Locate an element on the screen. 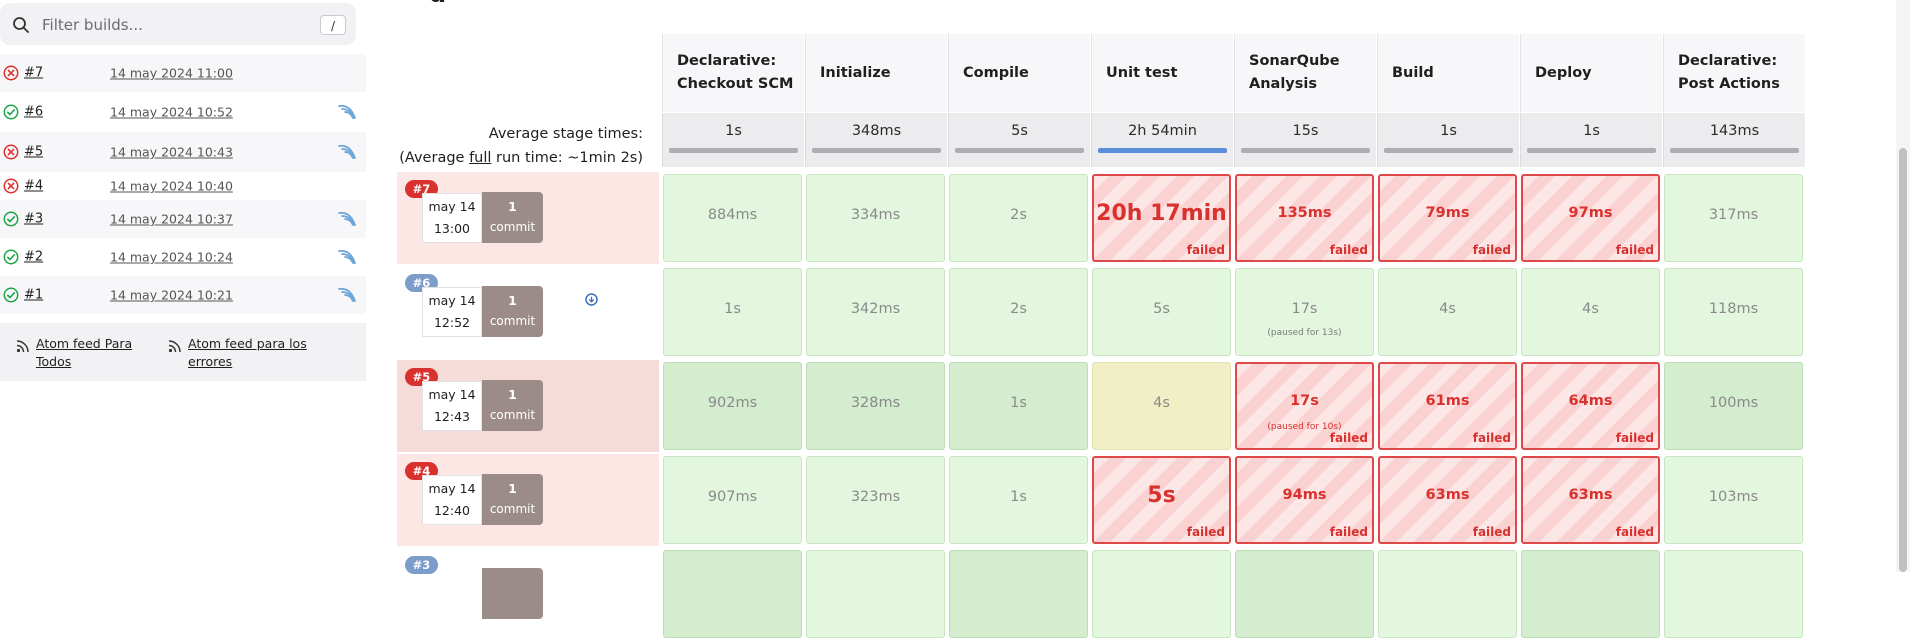 The image size is (1910, 640). stage-cell: 884ms is located at coordinates (732, 218).